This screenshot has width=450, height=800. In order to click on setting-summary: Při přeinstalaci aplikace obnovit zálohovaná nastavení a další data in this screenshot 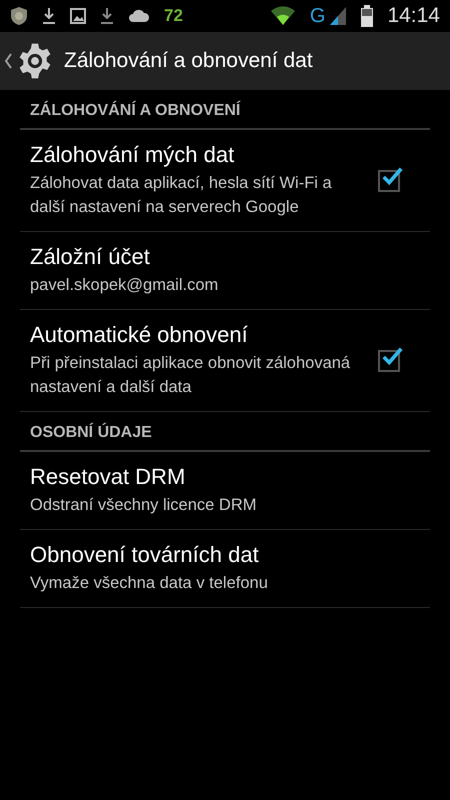, I will do `click(191, 375)`.